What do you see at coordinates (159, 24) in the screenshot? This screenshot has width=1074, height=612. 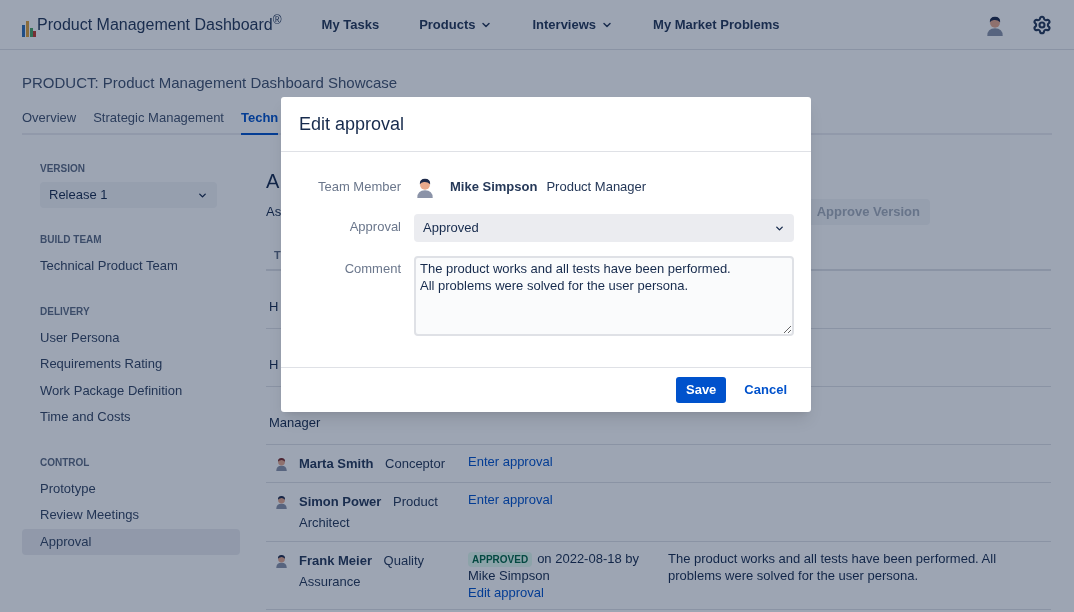 I see `app-logo-text: Product Management Dashboard$^{®}$` at bounding box center [159, 24].